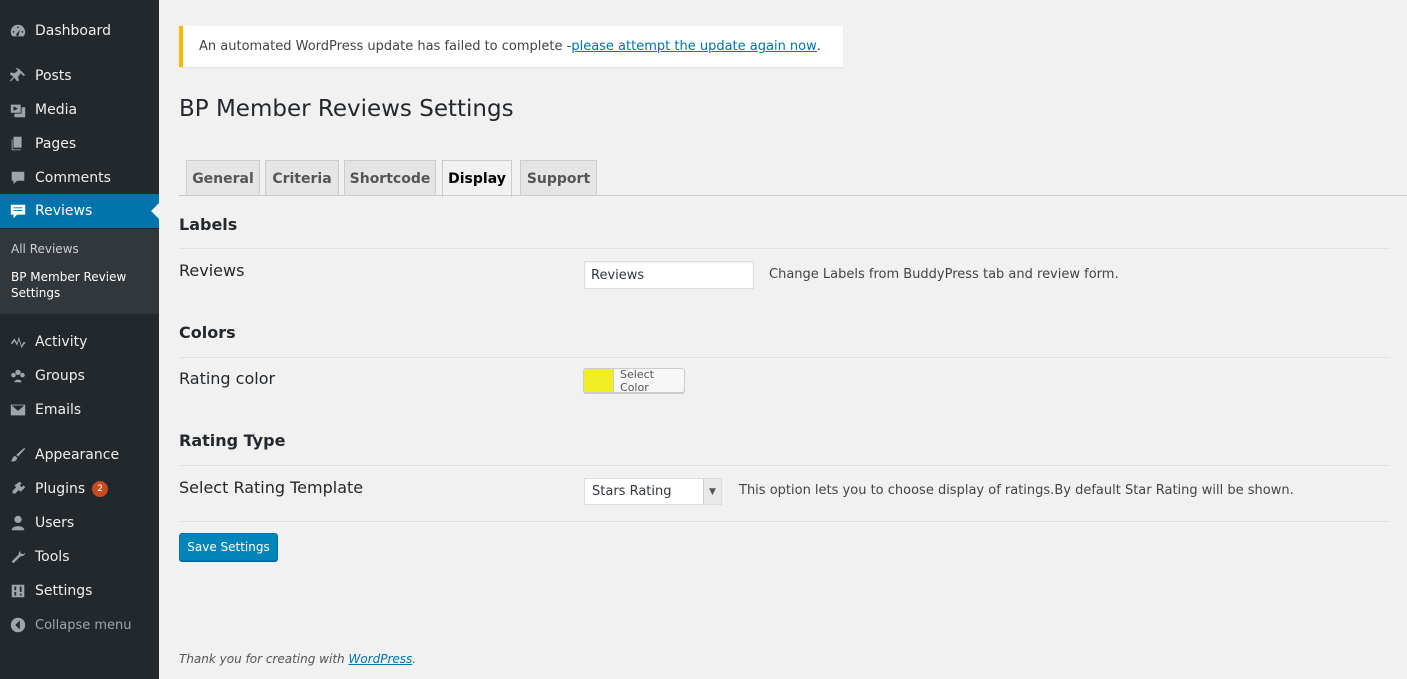 This screenshot has width=1407, height=679. What do you see at coordinates (60, 489) in the screenshot?
I see `menu-label: Plugins` at bounding box center [60, 489].